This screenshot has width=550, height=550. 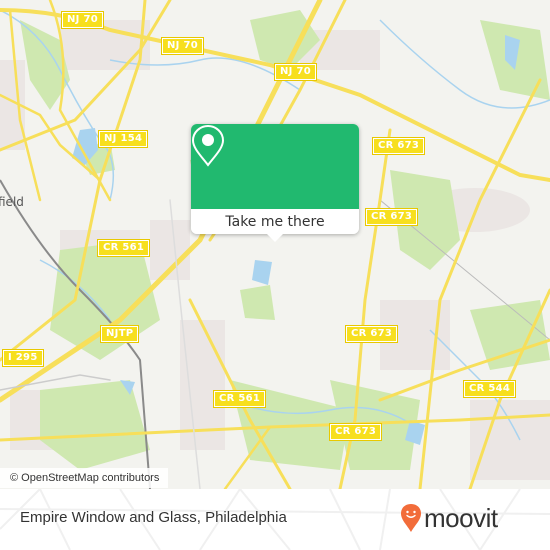 I want to click on destination-popup: Take me there, so click(x=275, y=183).